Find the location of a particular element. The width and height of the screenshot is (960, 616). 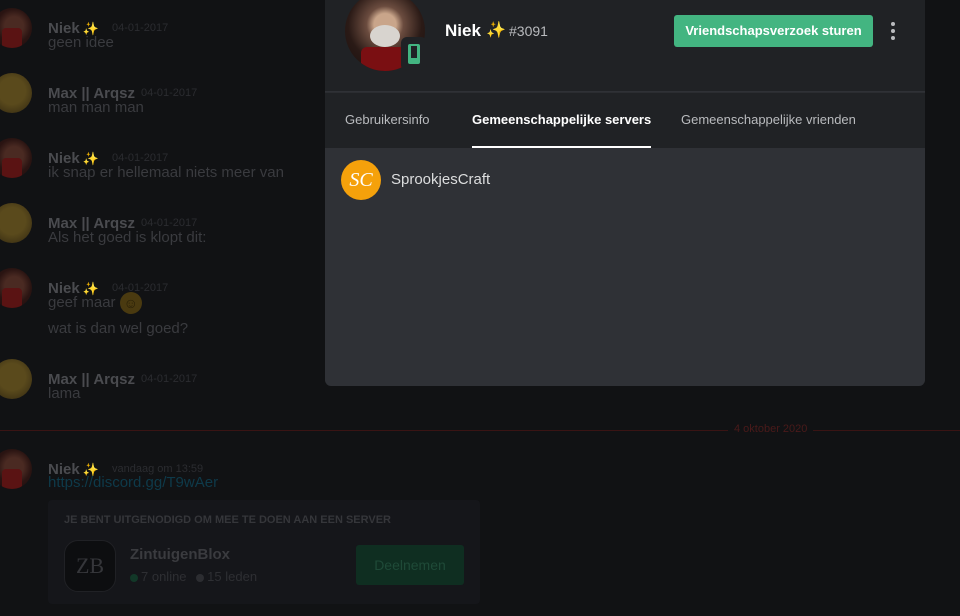

online-dot-icon is located at coordinates (134, 577).